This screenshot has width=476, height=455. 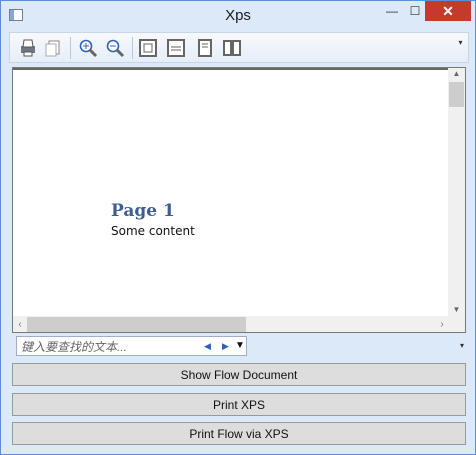 What do you see at coordinates (456, 94) in the screenshot?
I see `vertical-scroll-thumb` at bounding box center [456, 94].